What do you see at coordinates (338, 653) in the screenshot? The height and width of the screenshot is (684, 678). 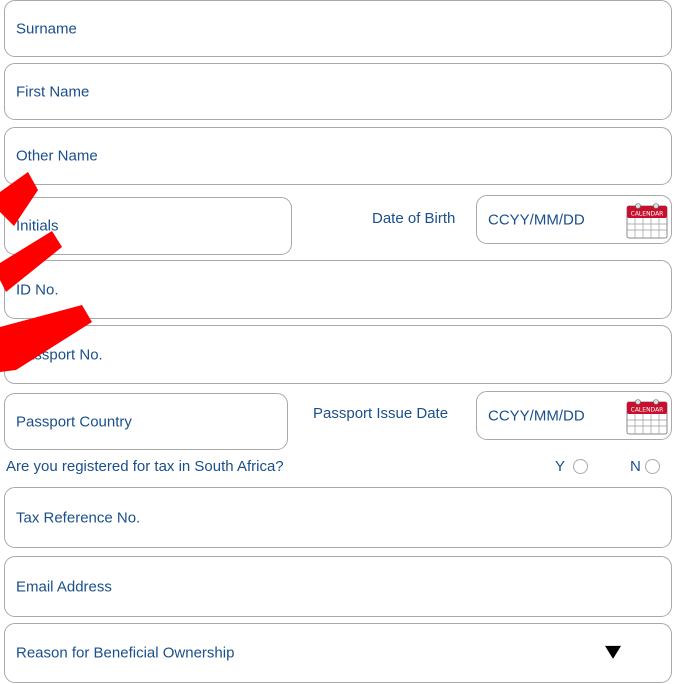 I see `reason-dropdown: Reason for Beneficial Ownership` at bounding box center [338, 653].